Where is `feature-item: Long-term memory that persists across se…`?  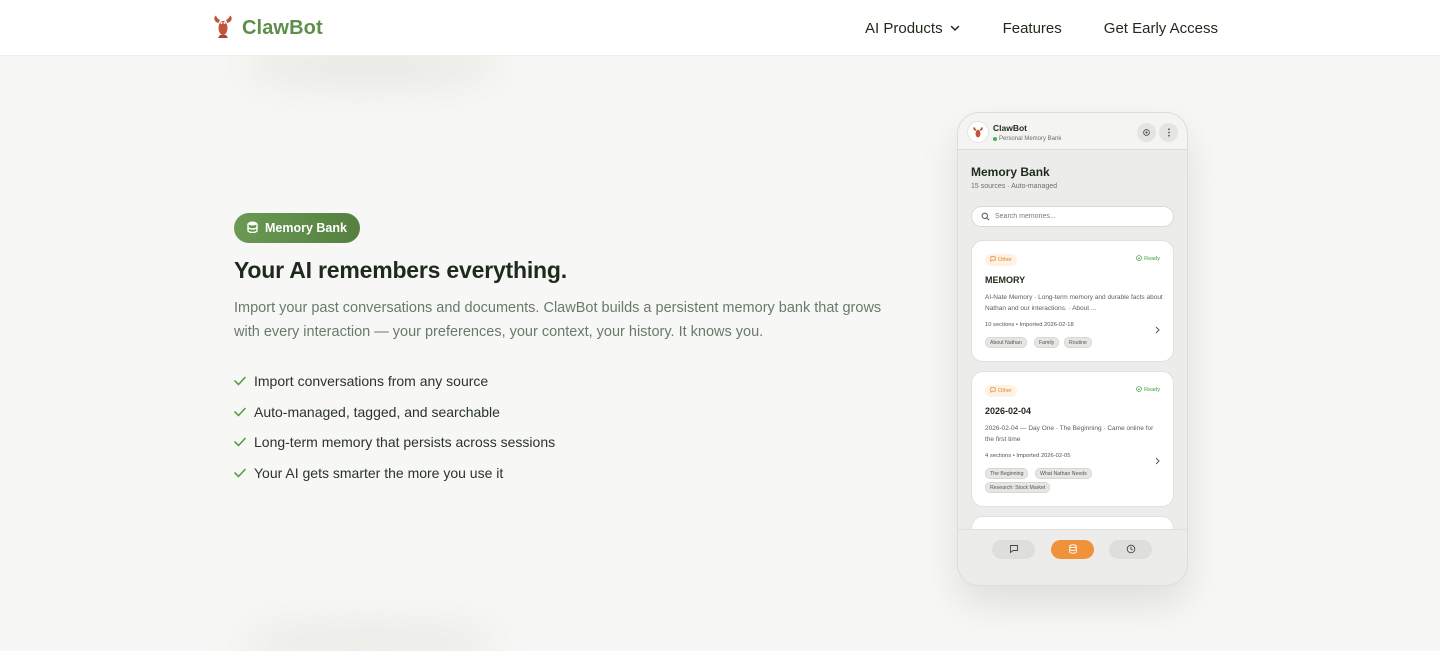 feature-item: Long-term memory that persists across se… is located at coordinates (394, 442).